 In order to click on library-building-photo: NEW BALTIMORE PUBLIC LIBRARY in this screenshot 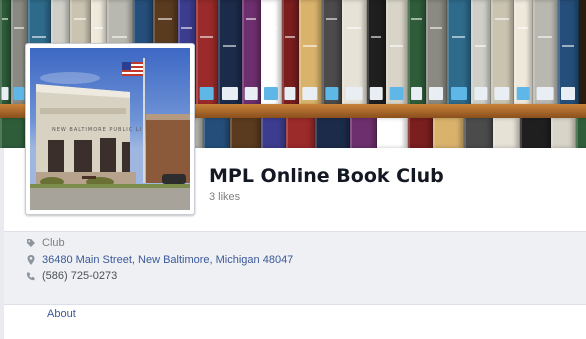, I will do `click(110, 129)`.